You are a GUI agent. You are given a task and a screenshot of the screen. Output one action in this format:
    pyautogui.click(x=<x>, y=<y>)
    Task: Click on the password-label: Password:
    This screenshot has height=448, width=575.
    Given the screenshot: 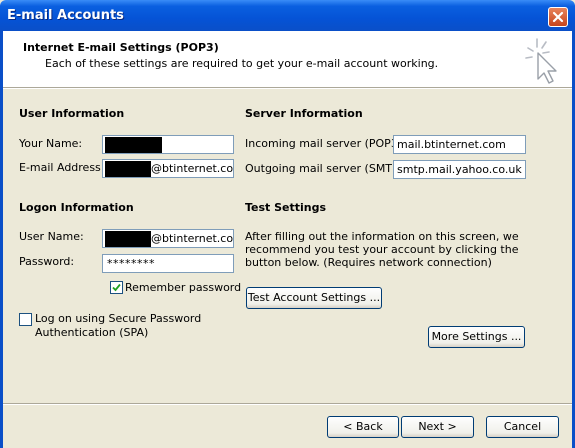 What is the action you would take?
    pyautogui.click(x=47, y=261)
    